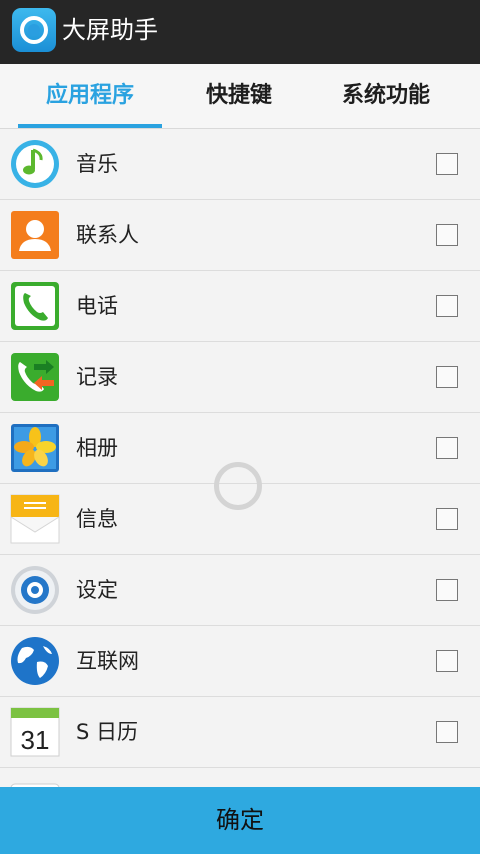 Image resolution: width=480 pixels, height=854 pixels. What do you see at coordinates (35, 785) in the screenshot?
I see `camera-icon` at bounding box center [35, 785].